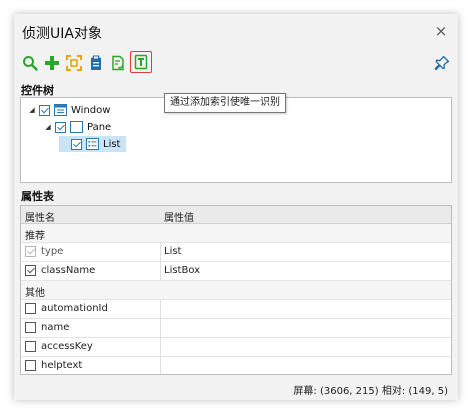 Image resolution: width=474 pixels, height=416 pixels. I want to click on property-name: type, so click(52, 251).